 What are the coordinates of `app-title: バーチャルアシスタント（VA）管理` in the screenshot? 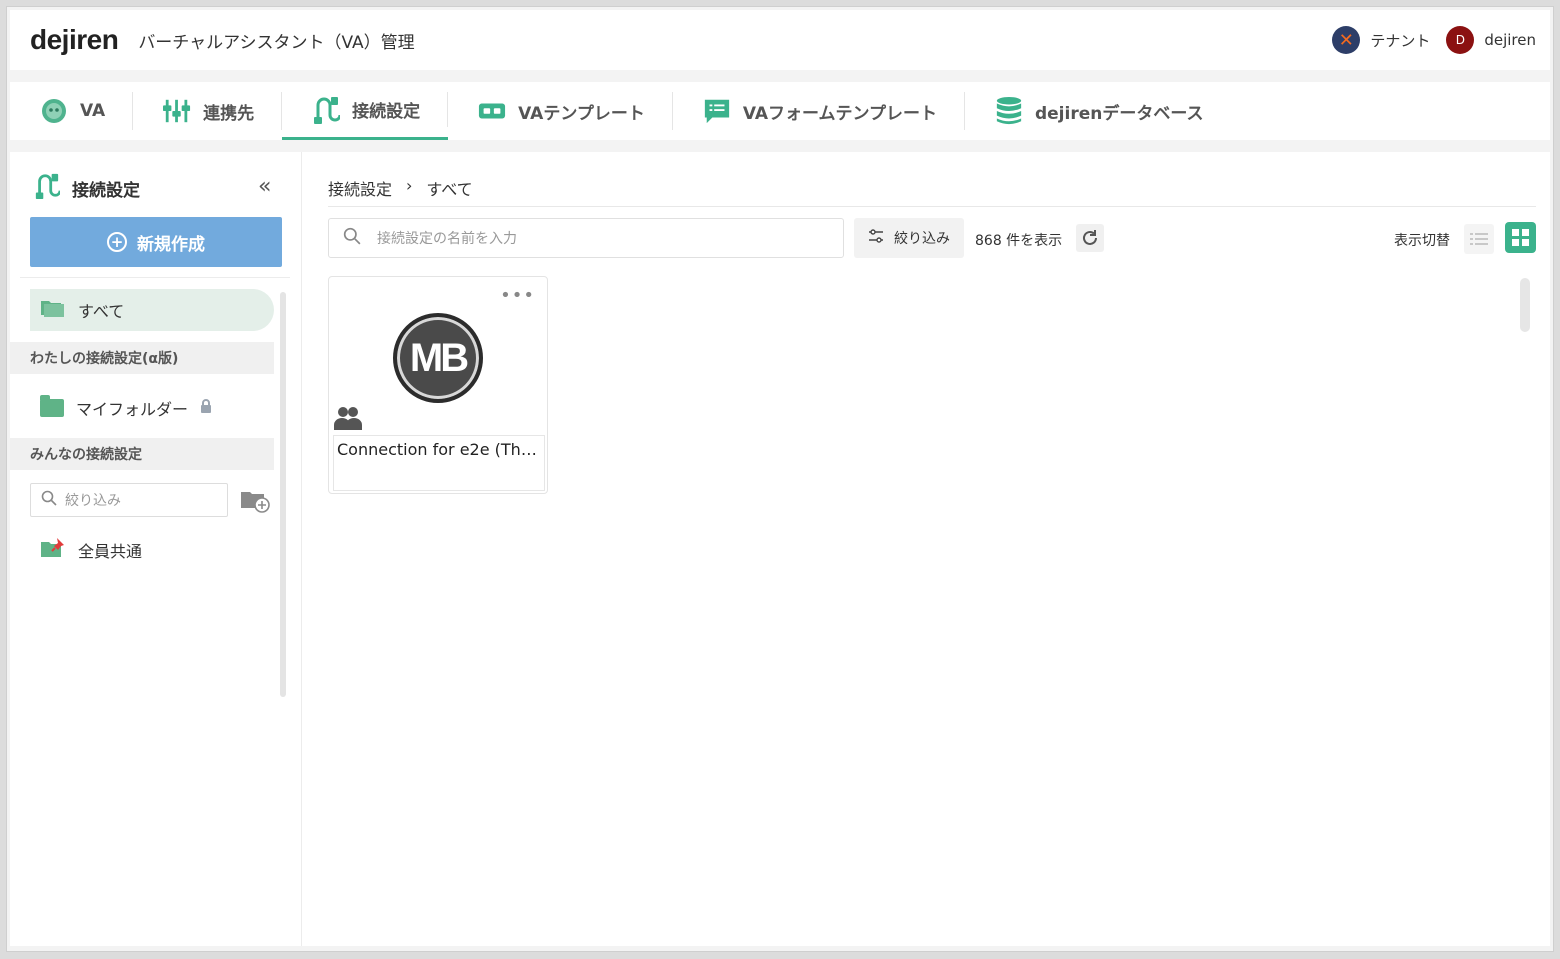 It's located at (276, 42).